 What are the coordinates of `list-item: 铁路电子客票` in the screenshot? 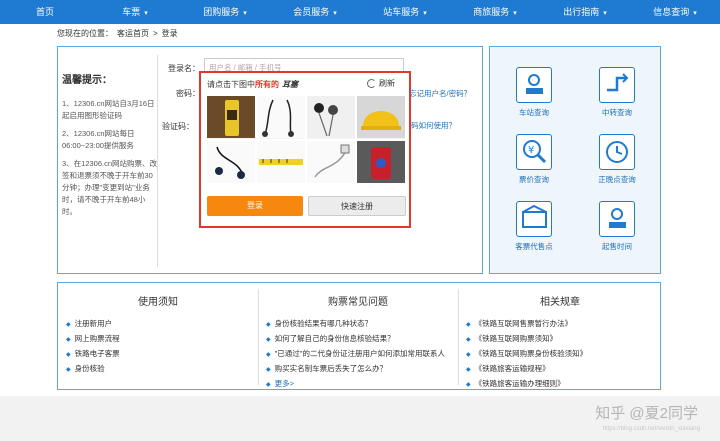 It's located at (93, 354).